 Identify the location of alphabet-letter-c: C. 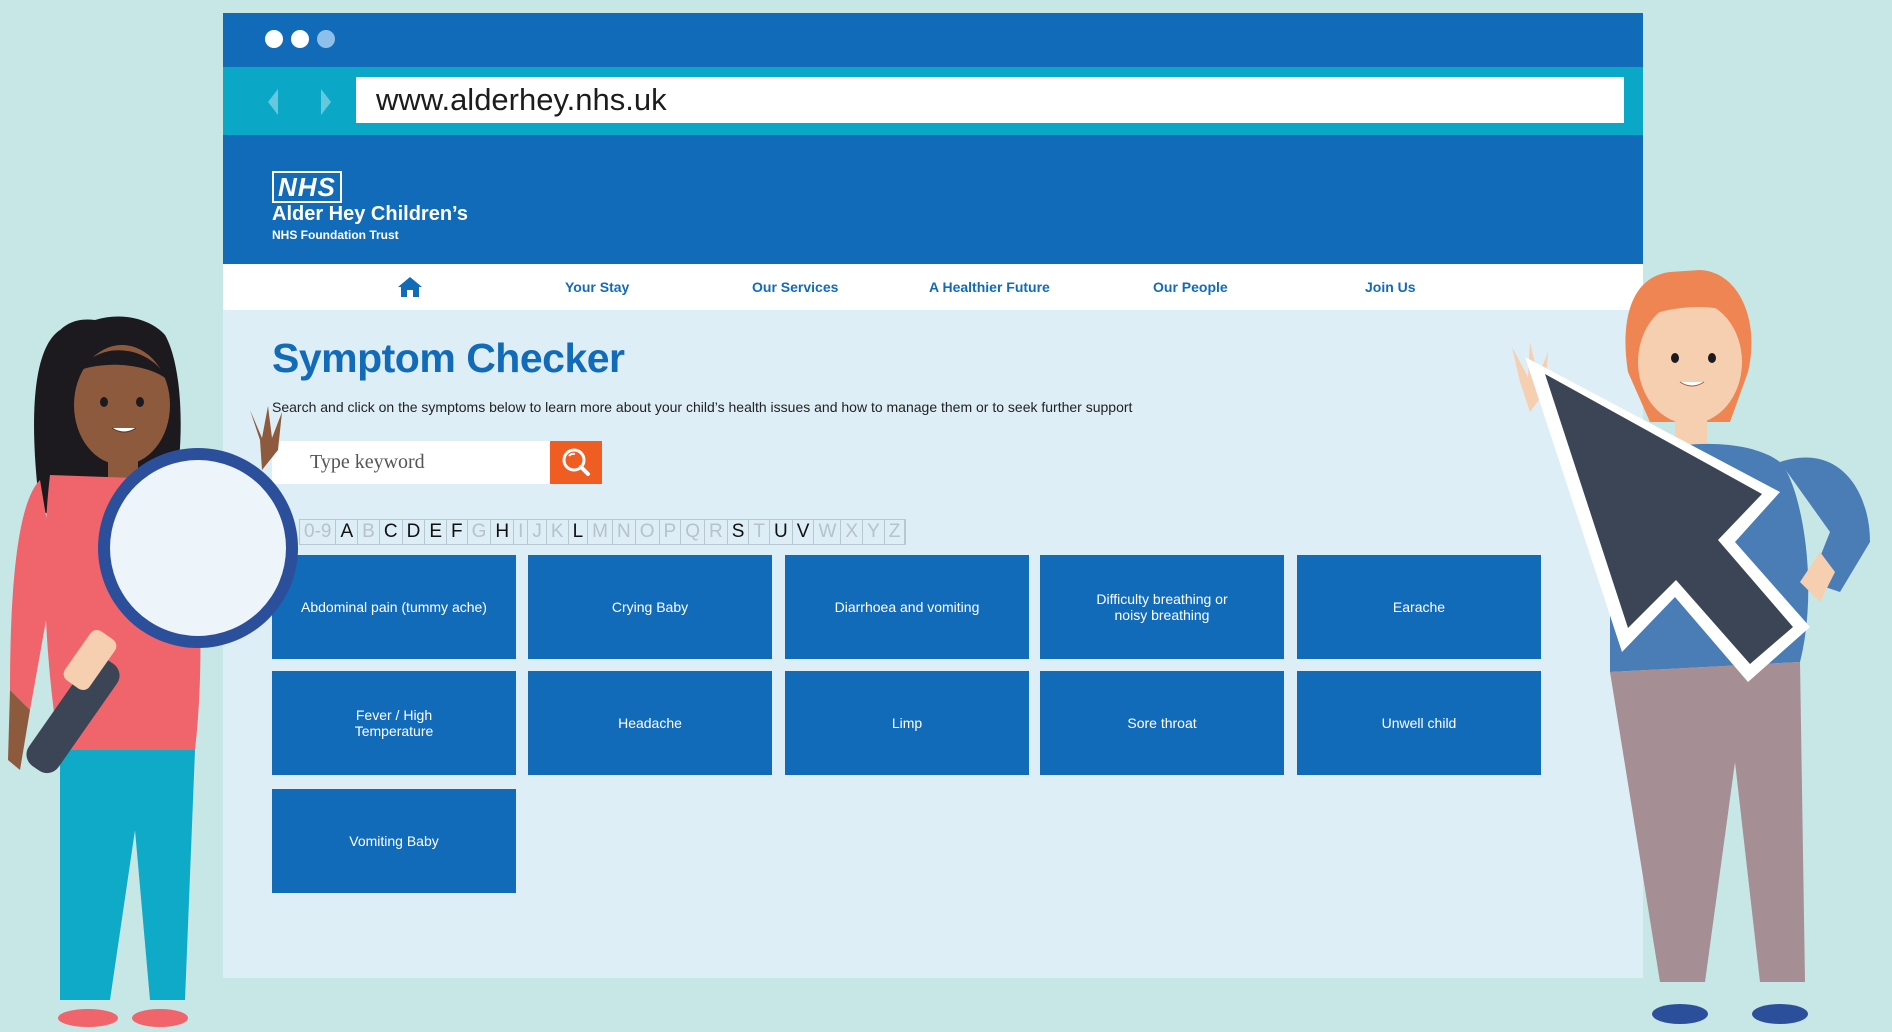
(391, 532).